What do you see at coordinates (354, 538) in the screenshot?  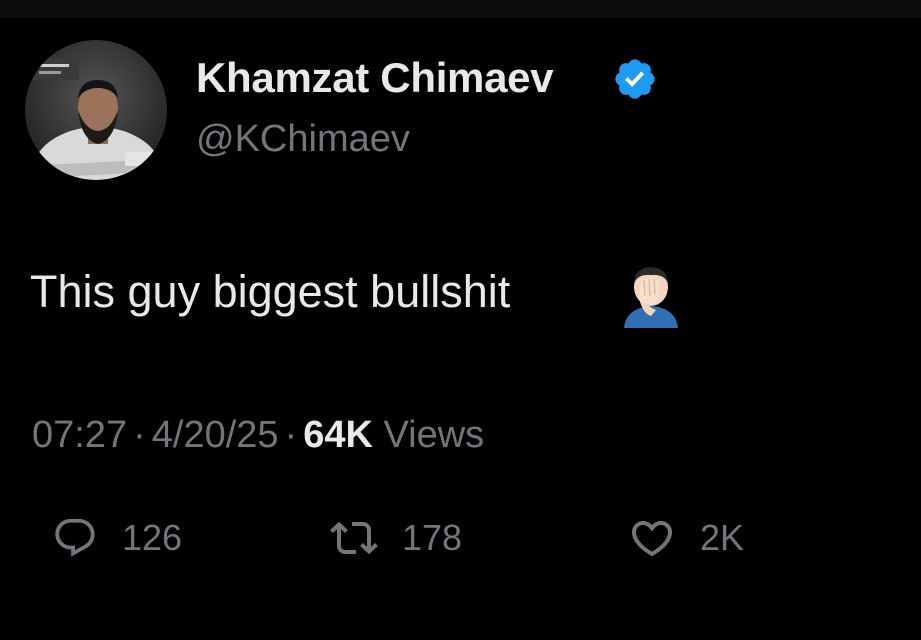 I see `repost-icon` at bounding box center [354, 538].